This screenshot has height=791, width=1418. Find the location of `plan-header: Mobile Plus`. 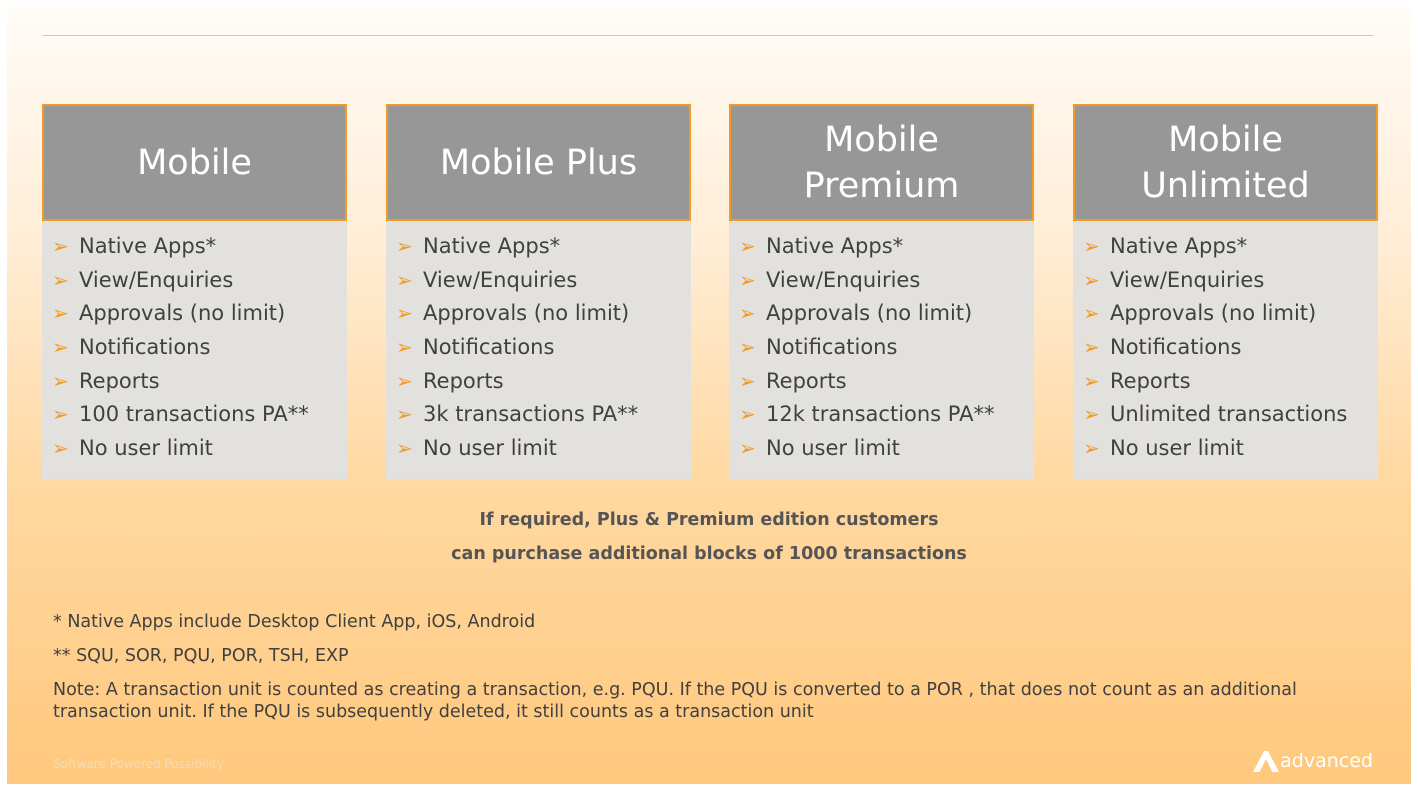

plan-header: Mobile Plus is located at coordinates (538, 162).